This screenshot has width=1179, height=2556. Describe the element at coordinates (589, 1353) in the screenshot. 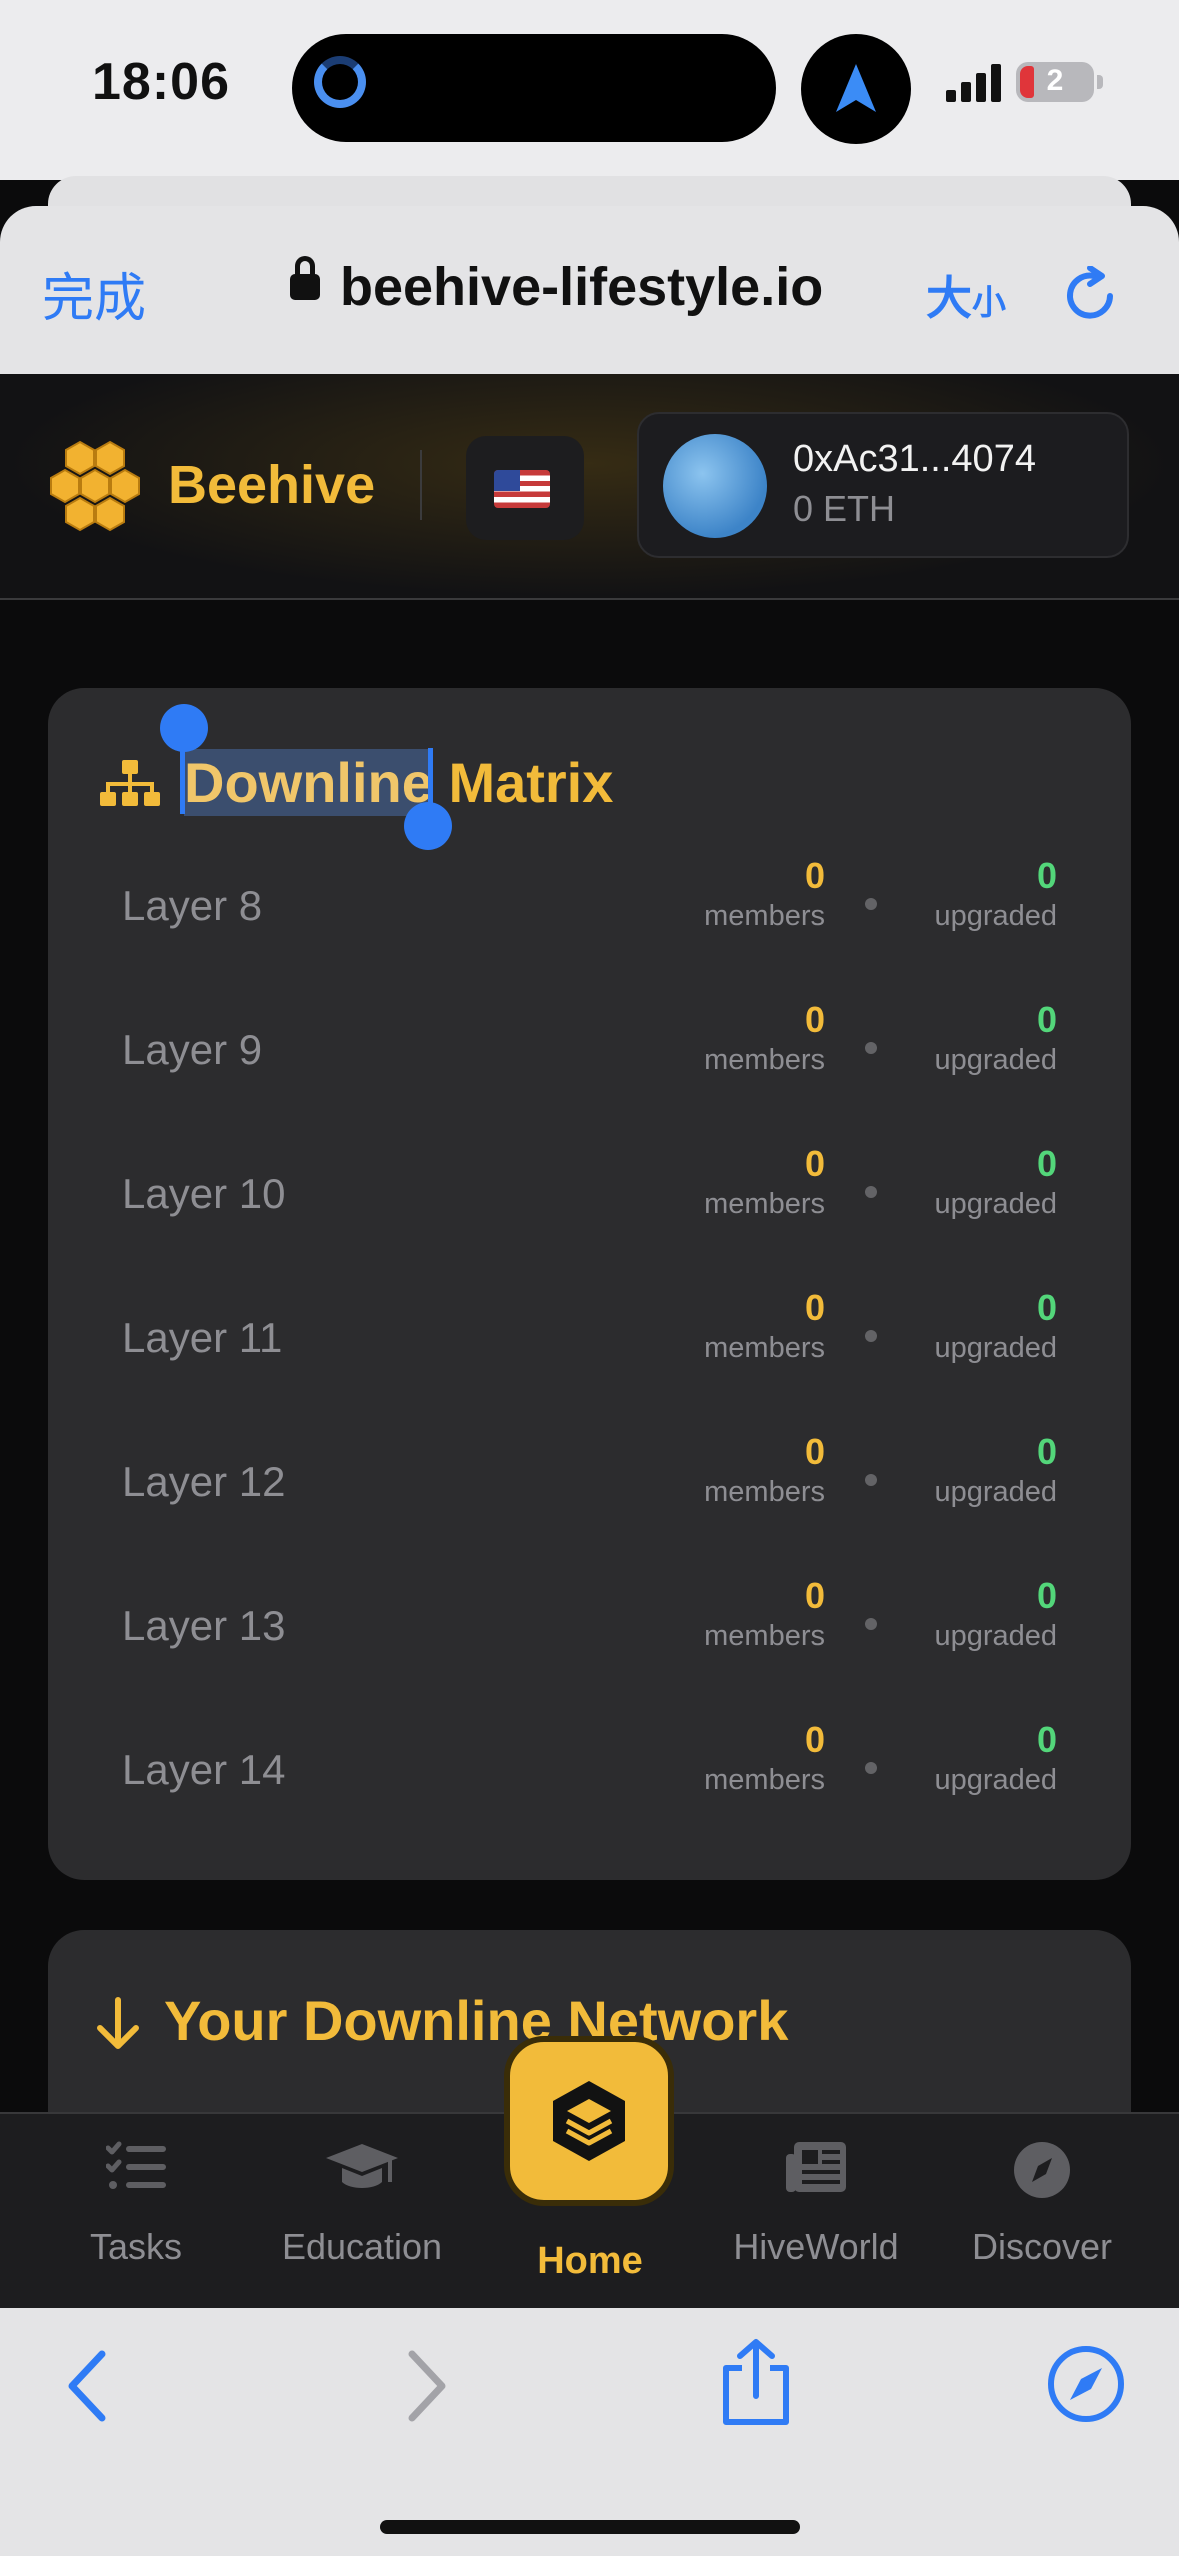

I see `layer-row: Layer 11 0 members 0 upgraded` at that location.